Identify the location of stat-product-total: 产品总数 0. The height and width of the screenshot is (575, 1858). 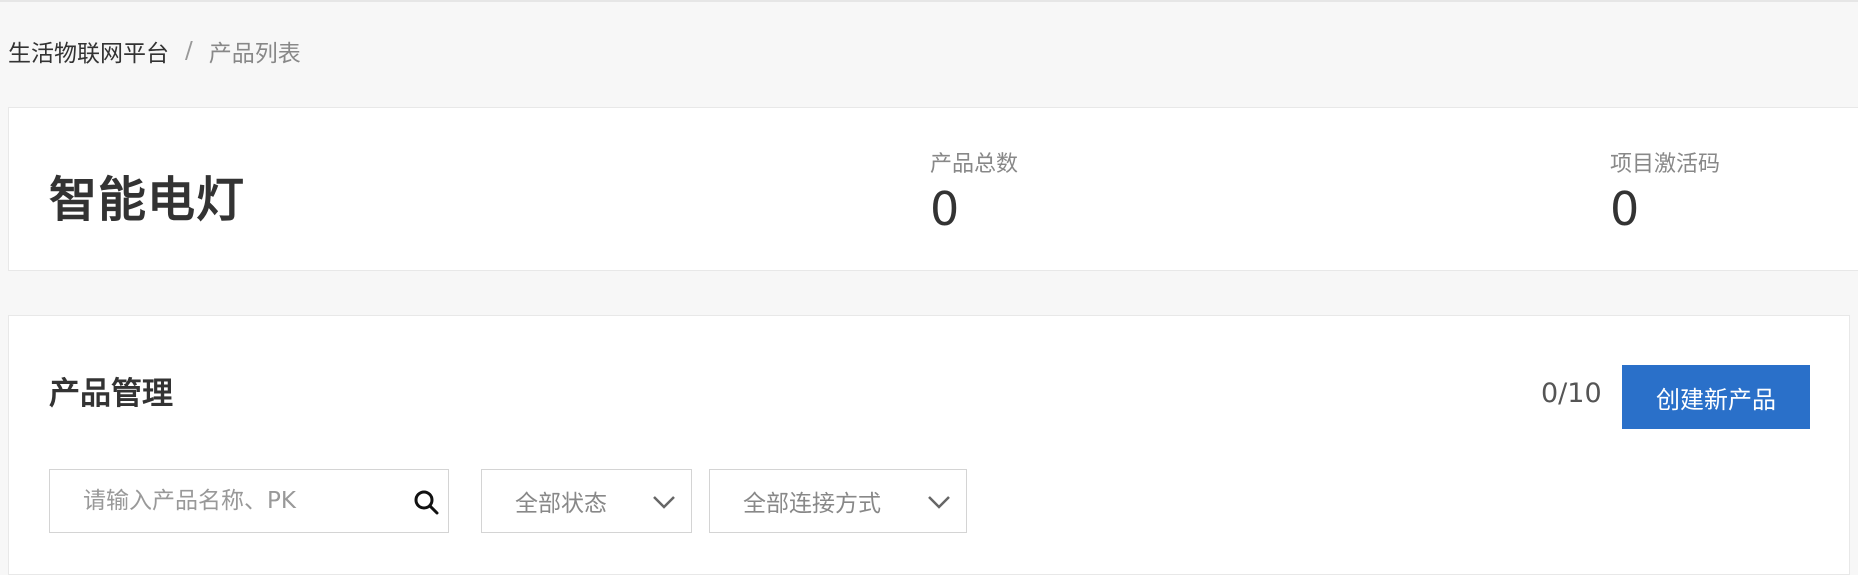
(974, 191).